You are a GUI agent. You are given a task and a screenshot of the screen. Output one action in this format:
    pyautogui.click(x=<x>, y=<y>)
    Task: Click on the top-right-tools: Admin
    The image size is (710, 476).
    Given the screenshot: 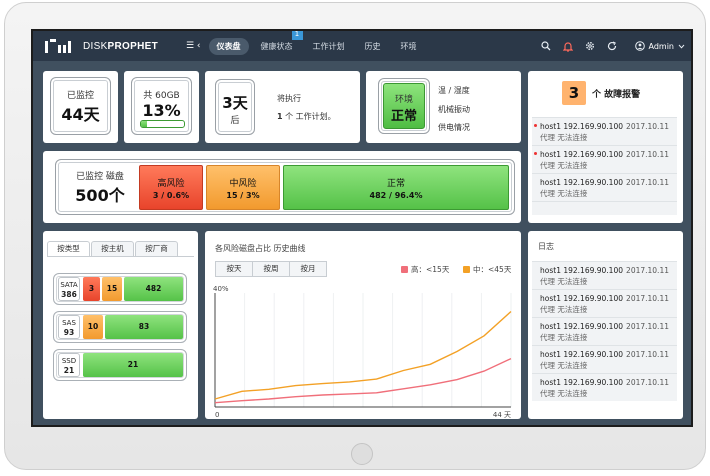 What is the action you would take?
    pyautogui.click(x=613, y=46)
    